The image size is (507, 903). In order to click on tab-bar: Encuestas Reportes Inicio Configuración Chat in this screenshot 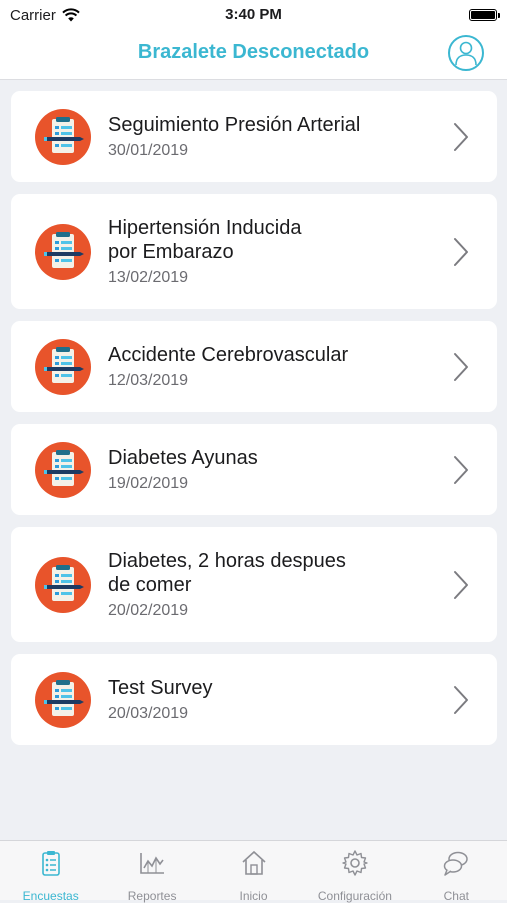, I will do `click(253, 871)`.